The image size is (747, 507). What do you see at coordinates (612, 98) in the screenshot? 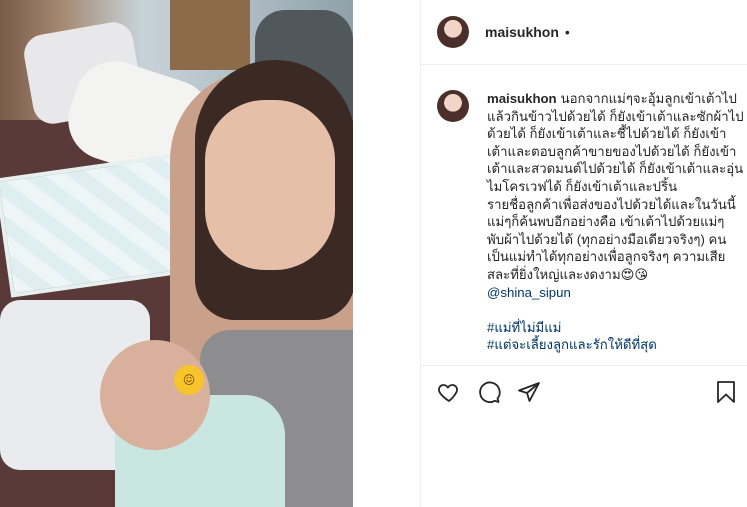
I see `caption-line: maisukhon นอกจากแม่ๆจะอุ้มลูกเข้าเต้าไป` at bounding box center [612, 98].